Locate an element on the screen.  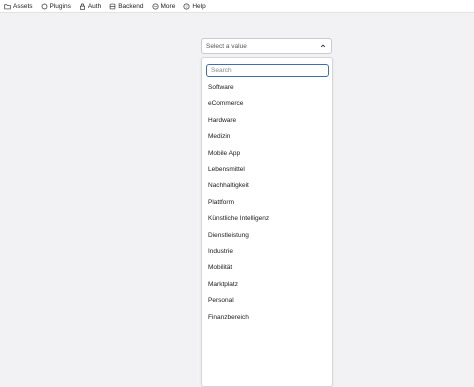
option-nachhaltigkeit: Nachhaltigkeit is located at coordinates (268, 186).